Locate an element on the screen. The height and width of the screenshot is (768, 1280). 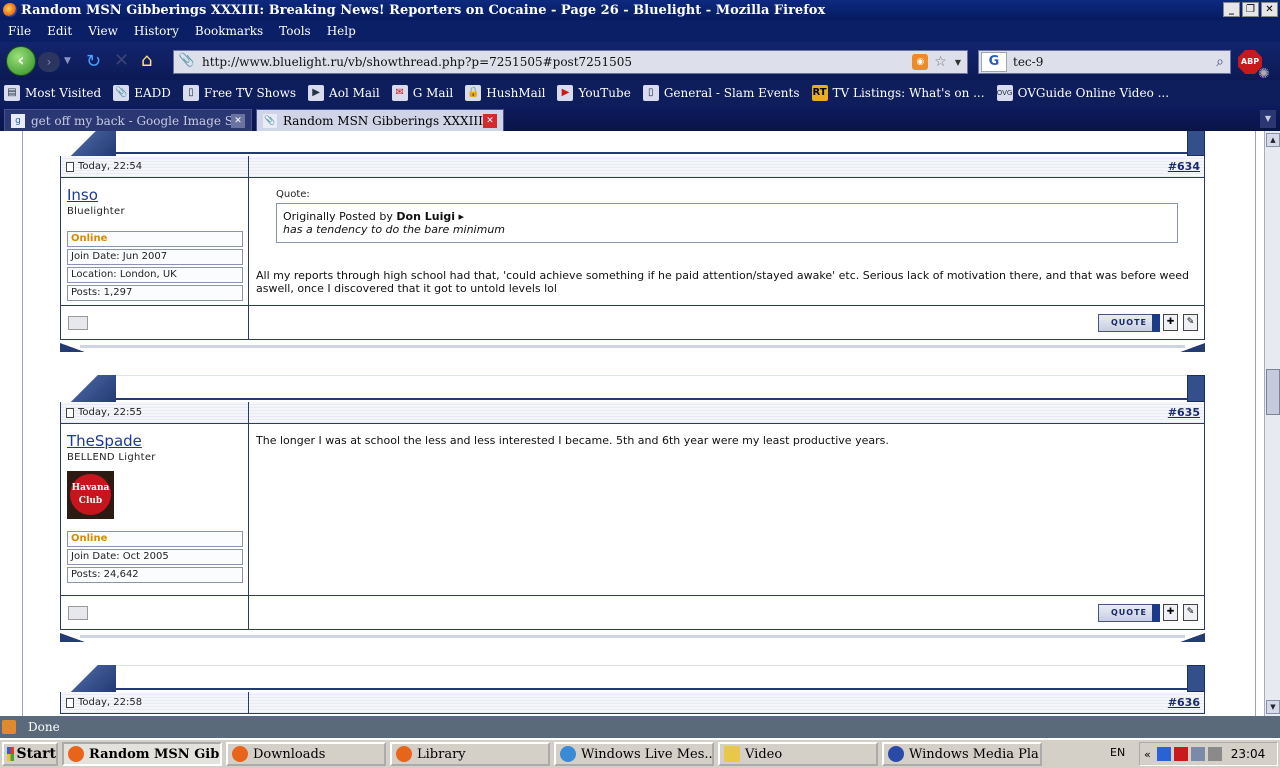
bookmark-star-icon: ☆ is located at coordinates (940, 62).